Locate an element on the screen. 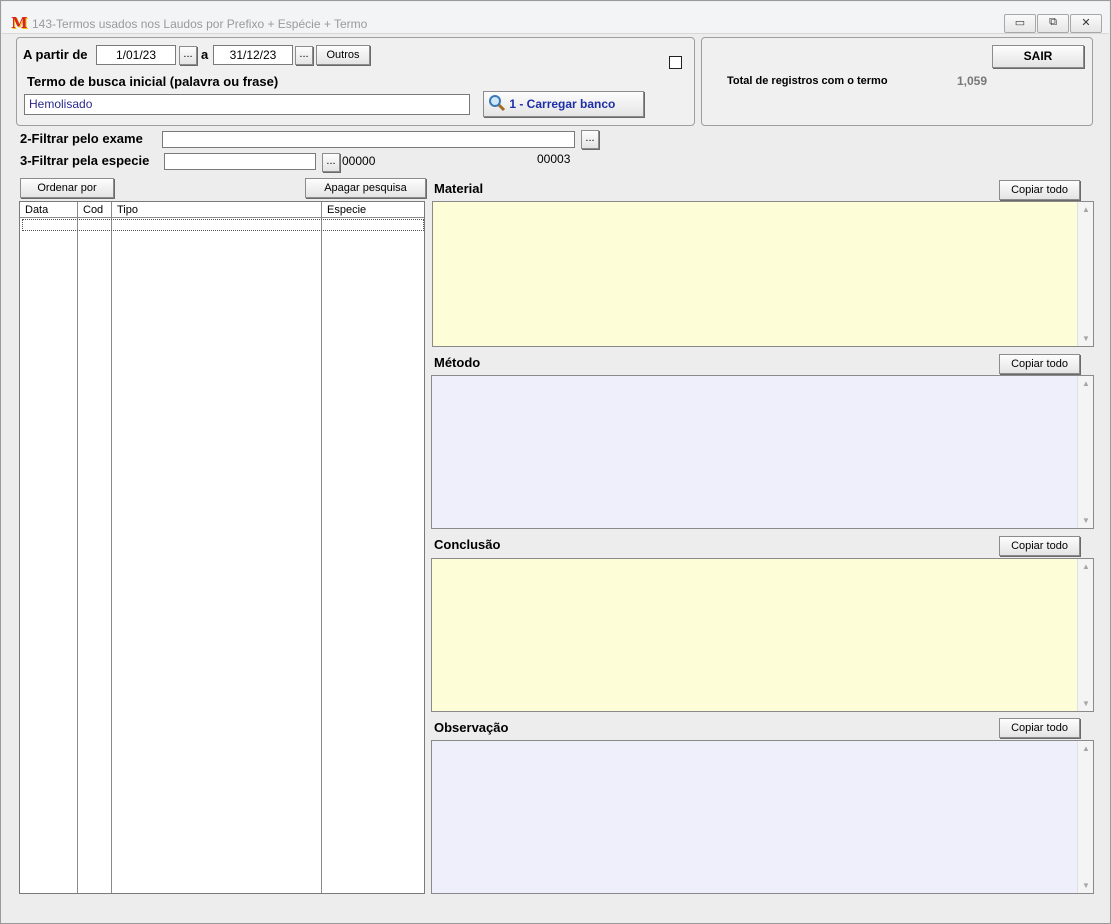  observation-scrollbar: ▲ ▼ is located at coordinates (1085, 817).